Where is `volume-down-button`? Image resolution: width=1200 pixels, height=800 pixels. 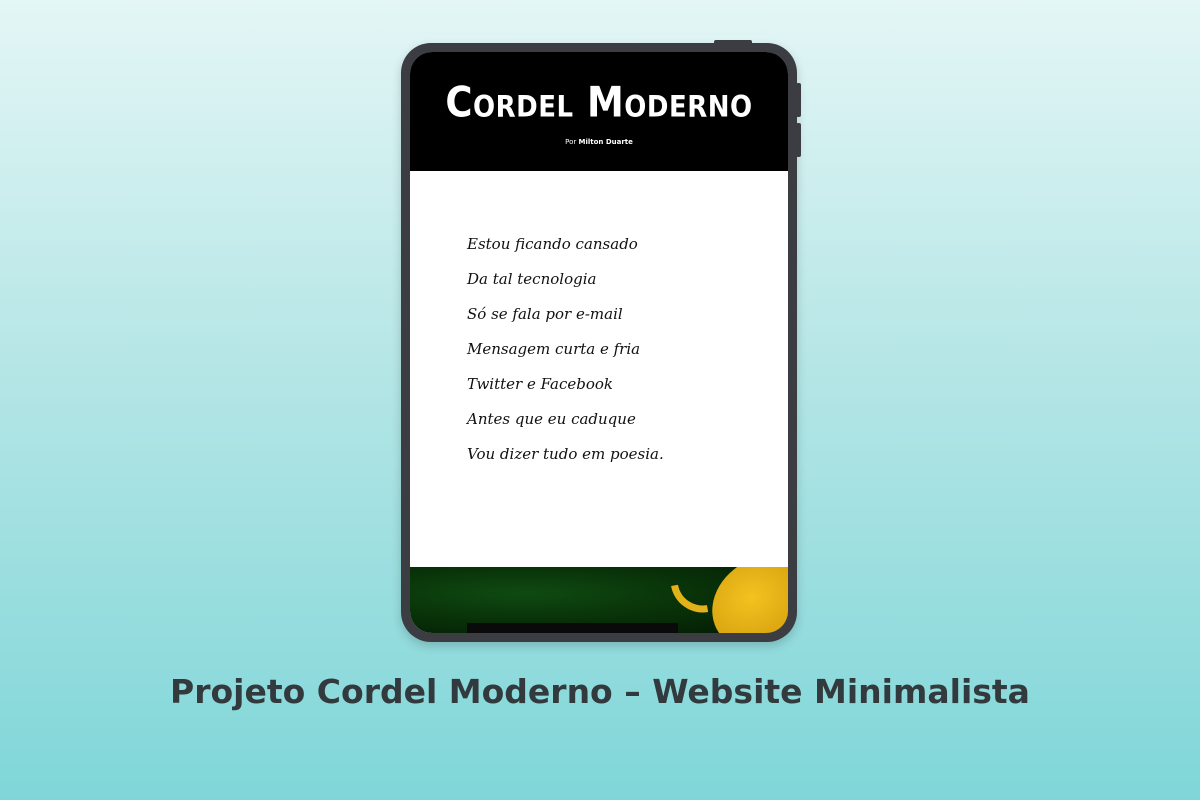
volume-down-button is located at coordinates (798, 140).